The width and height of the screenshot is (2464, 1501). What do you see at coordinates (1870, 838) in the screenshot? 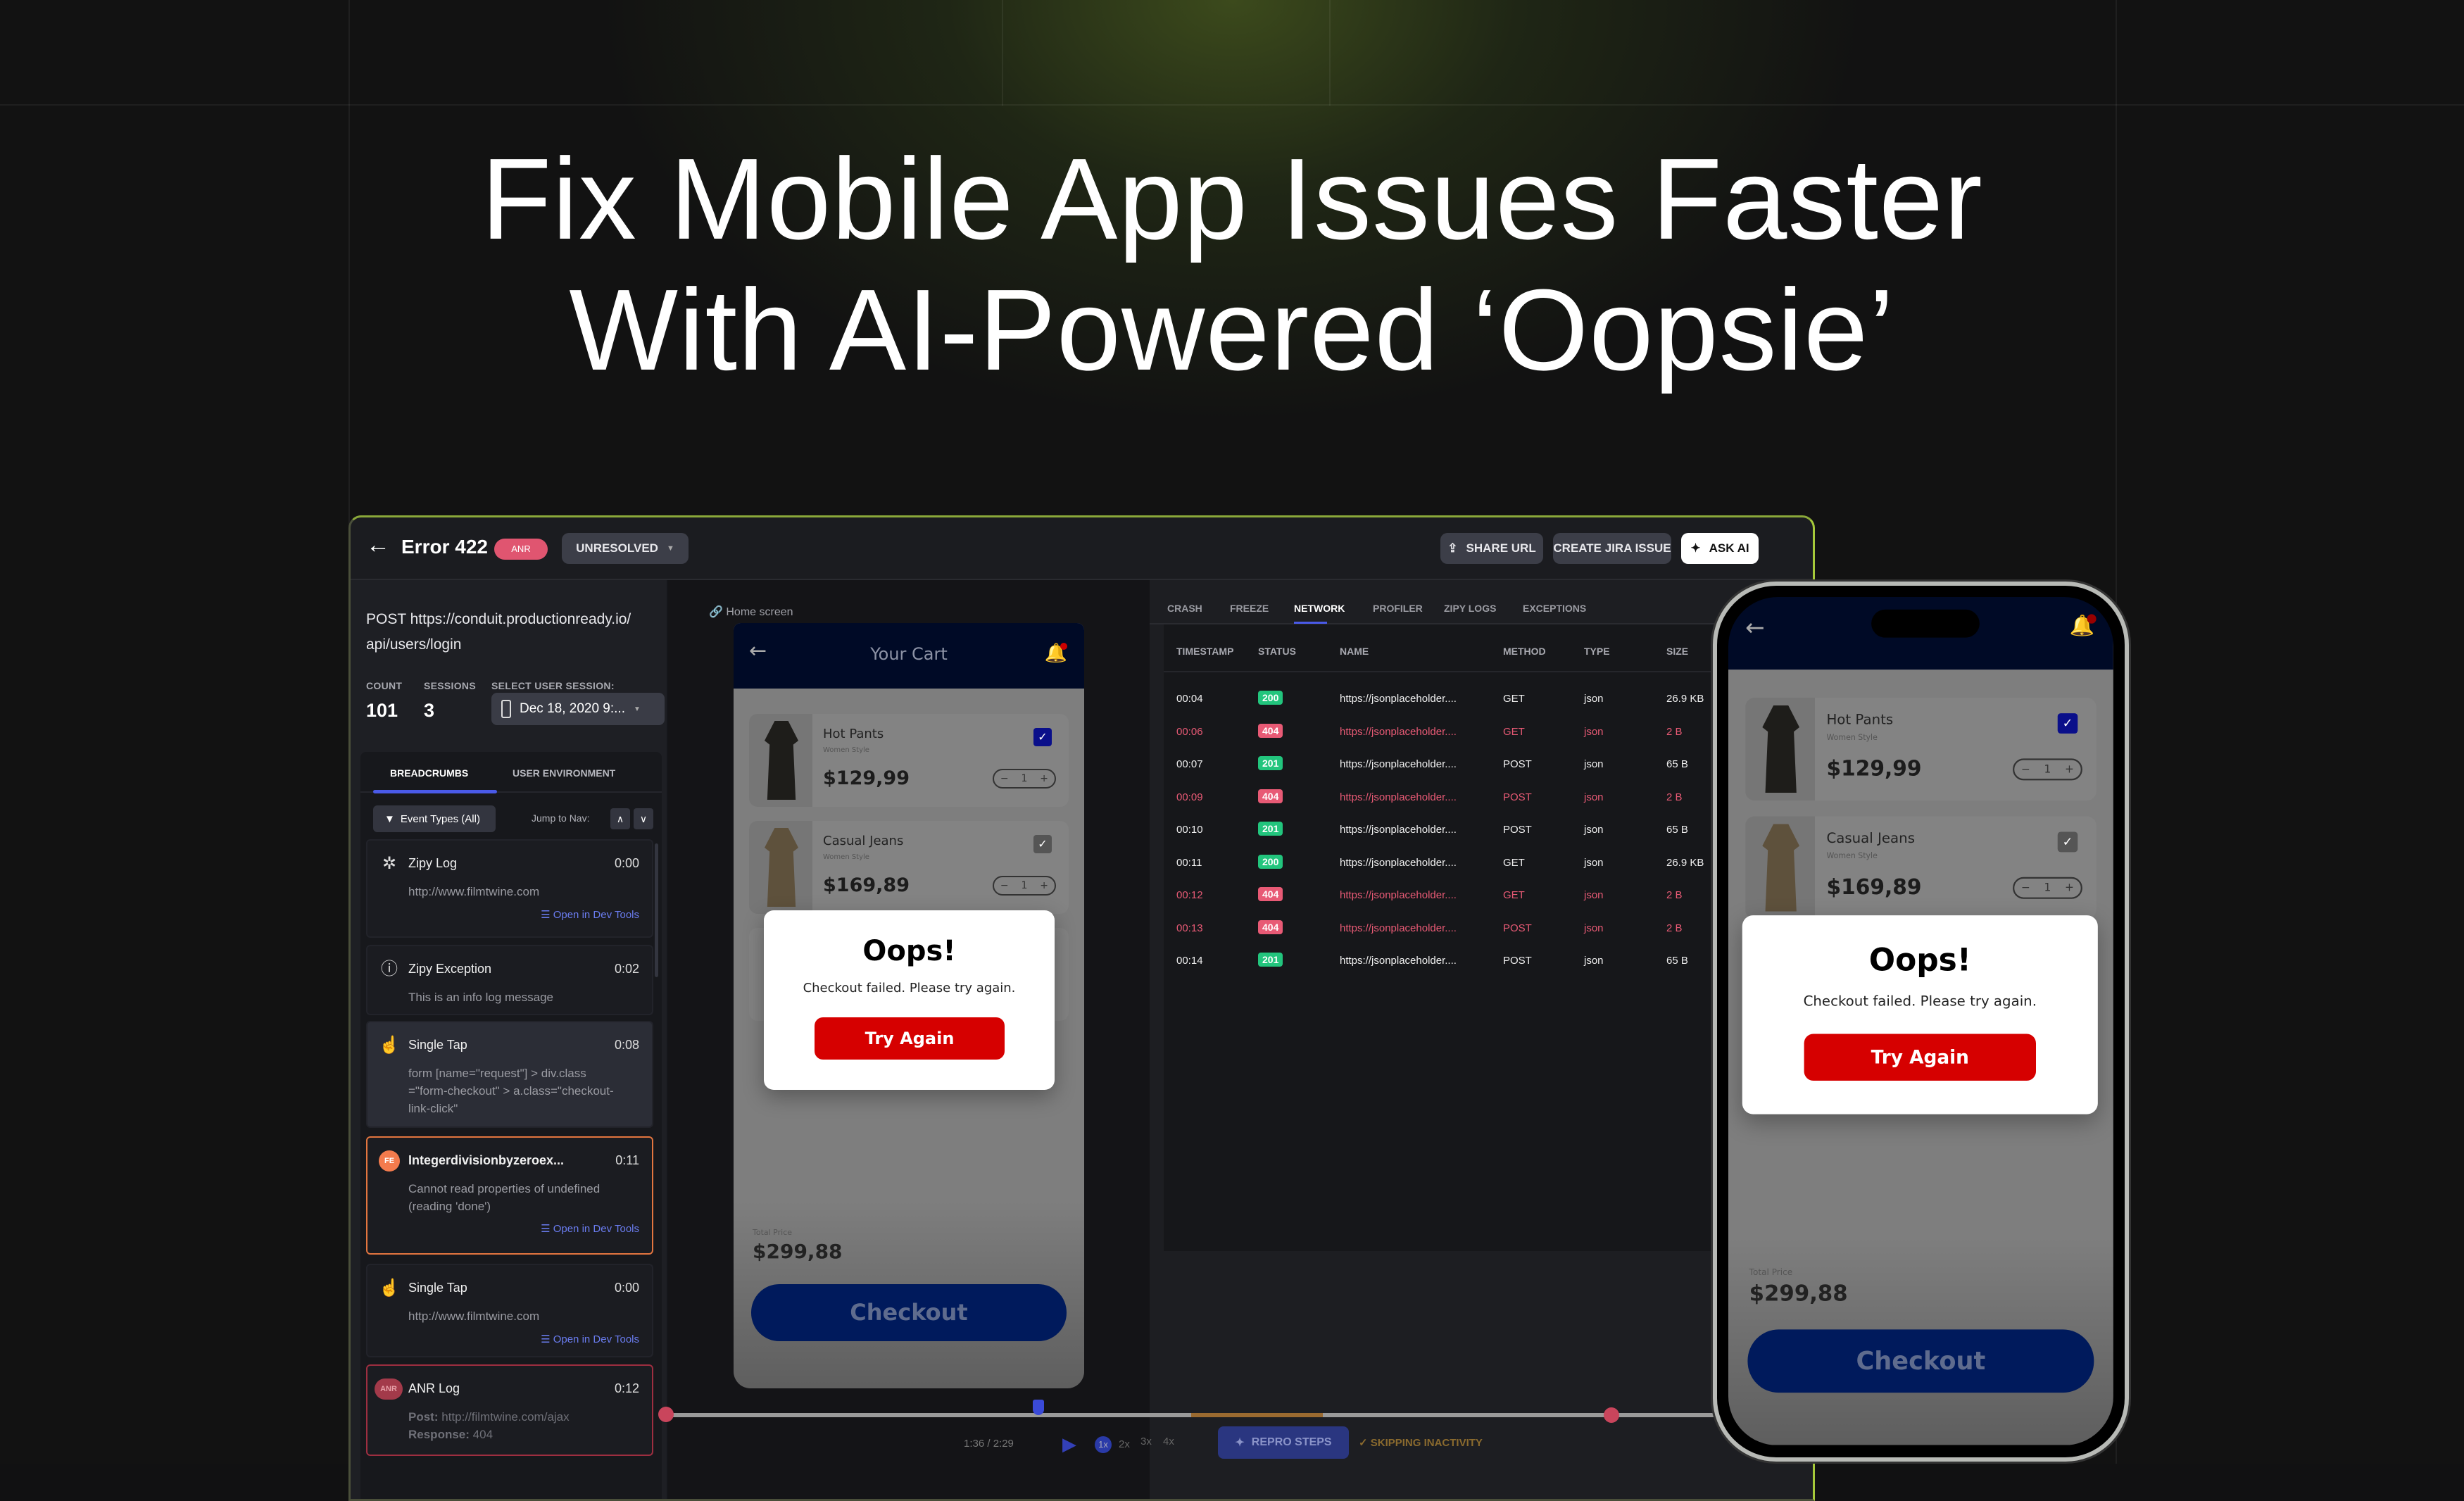
I see `item-name: Casual Jeans` at bounding box center [1870, 838].